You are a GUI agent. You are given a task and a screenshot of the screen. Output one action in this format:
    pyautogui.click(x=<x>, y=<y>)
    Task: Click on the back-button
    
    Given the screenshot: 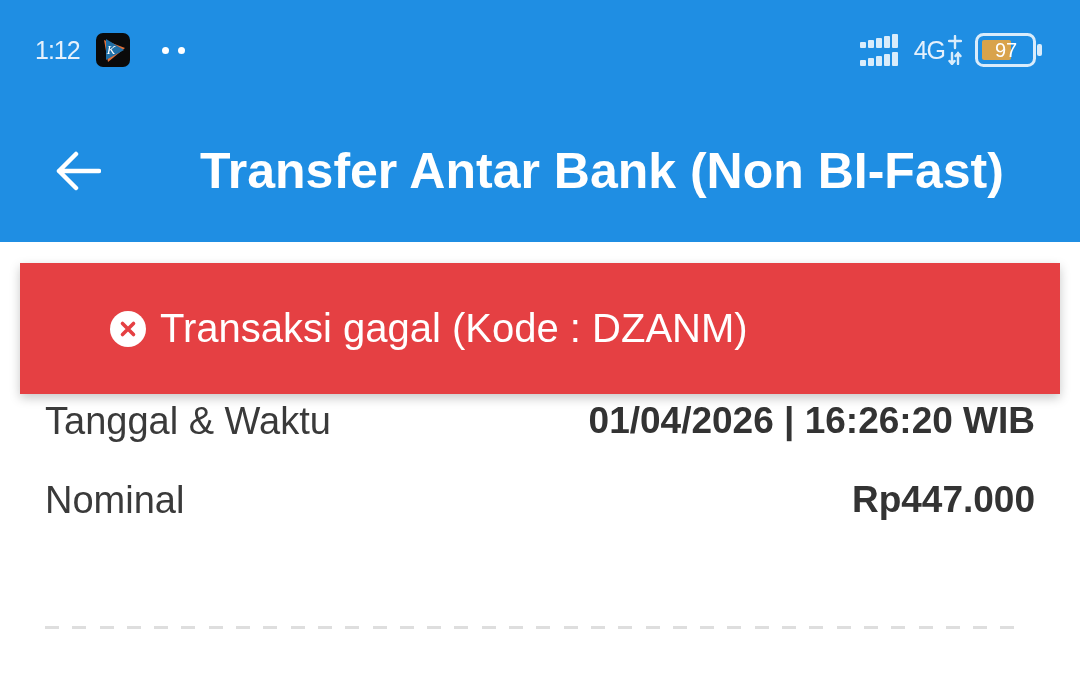 What is the action you would take?
    pyautogui.click(x=78, y=171)
    